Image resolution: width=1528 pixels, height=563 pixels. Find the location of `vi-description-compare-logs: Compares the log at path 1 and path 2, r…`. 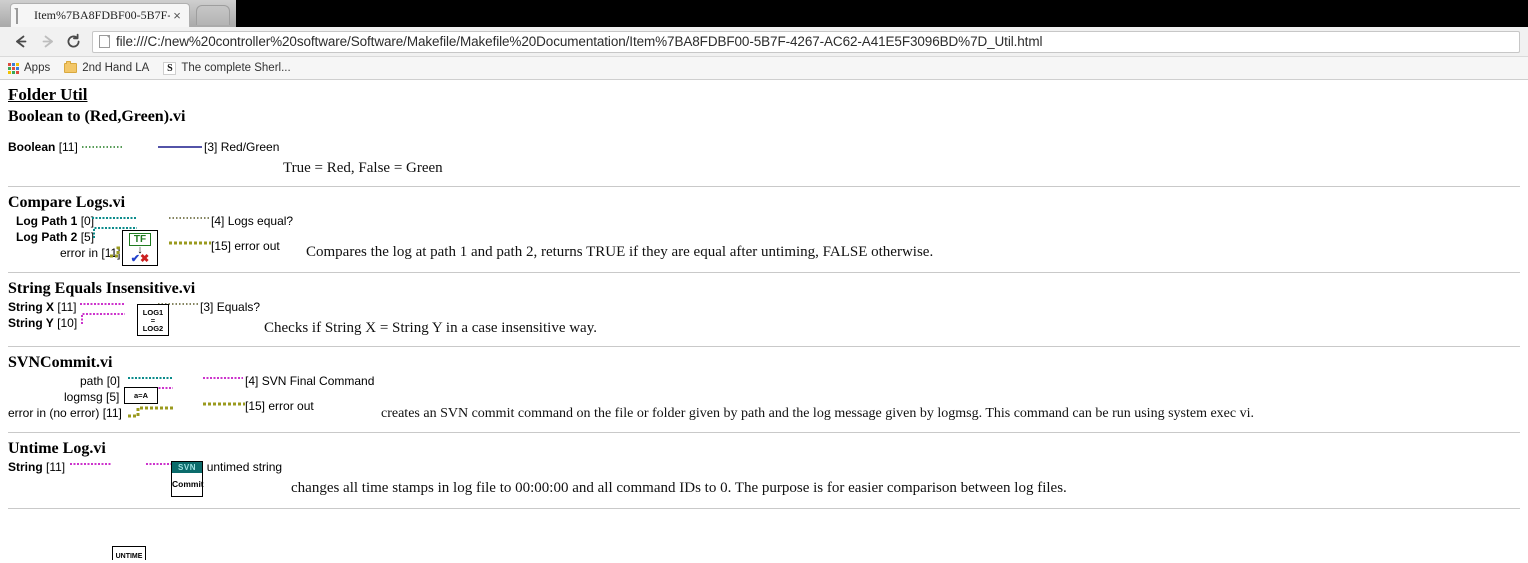

vi-description-compare-logs: Compares the log at path 1 and path 2, r… is located at coordinates (620, 252).